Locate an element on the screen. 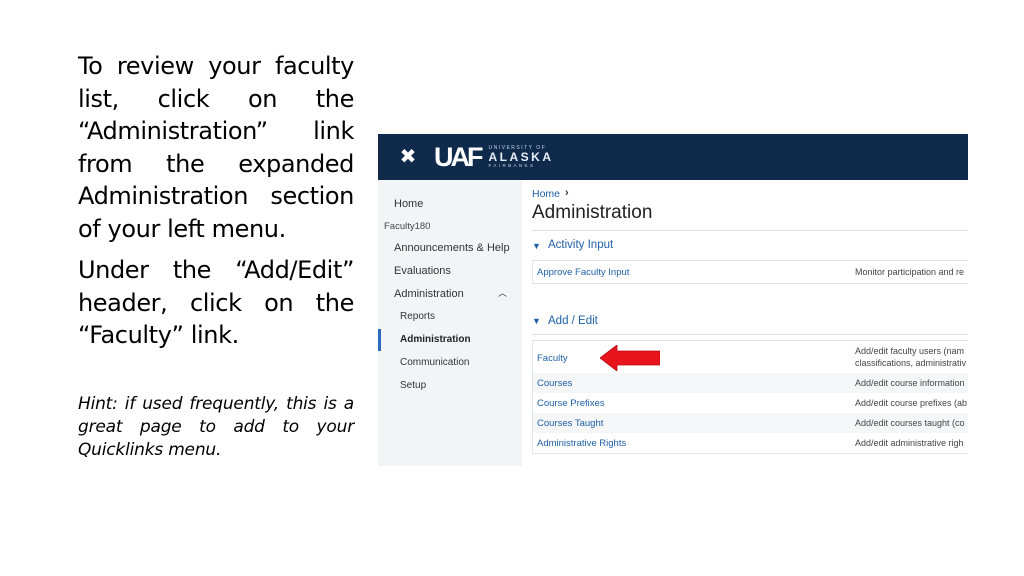 This screenshot has height=576, width=1024. sidebar-item-administration: Administration is located at coordinates (429, 294).